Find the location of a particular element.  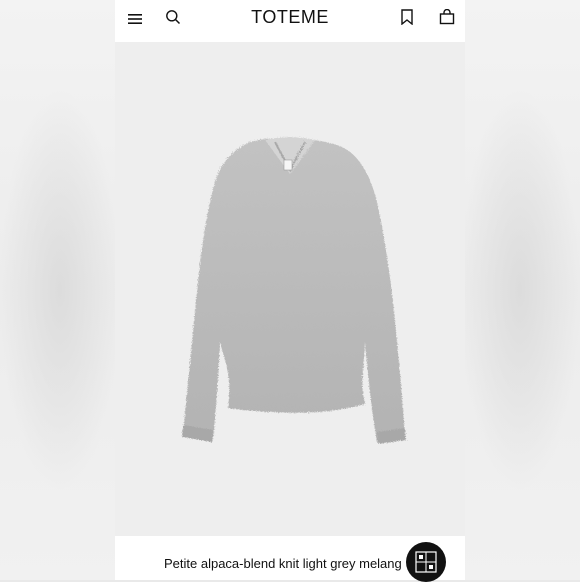

brand-badge-icon is located at coordinates (426, 562).